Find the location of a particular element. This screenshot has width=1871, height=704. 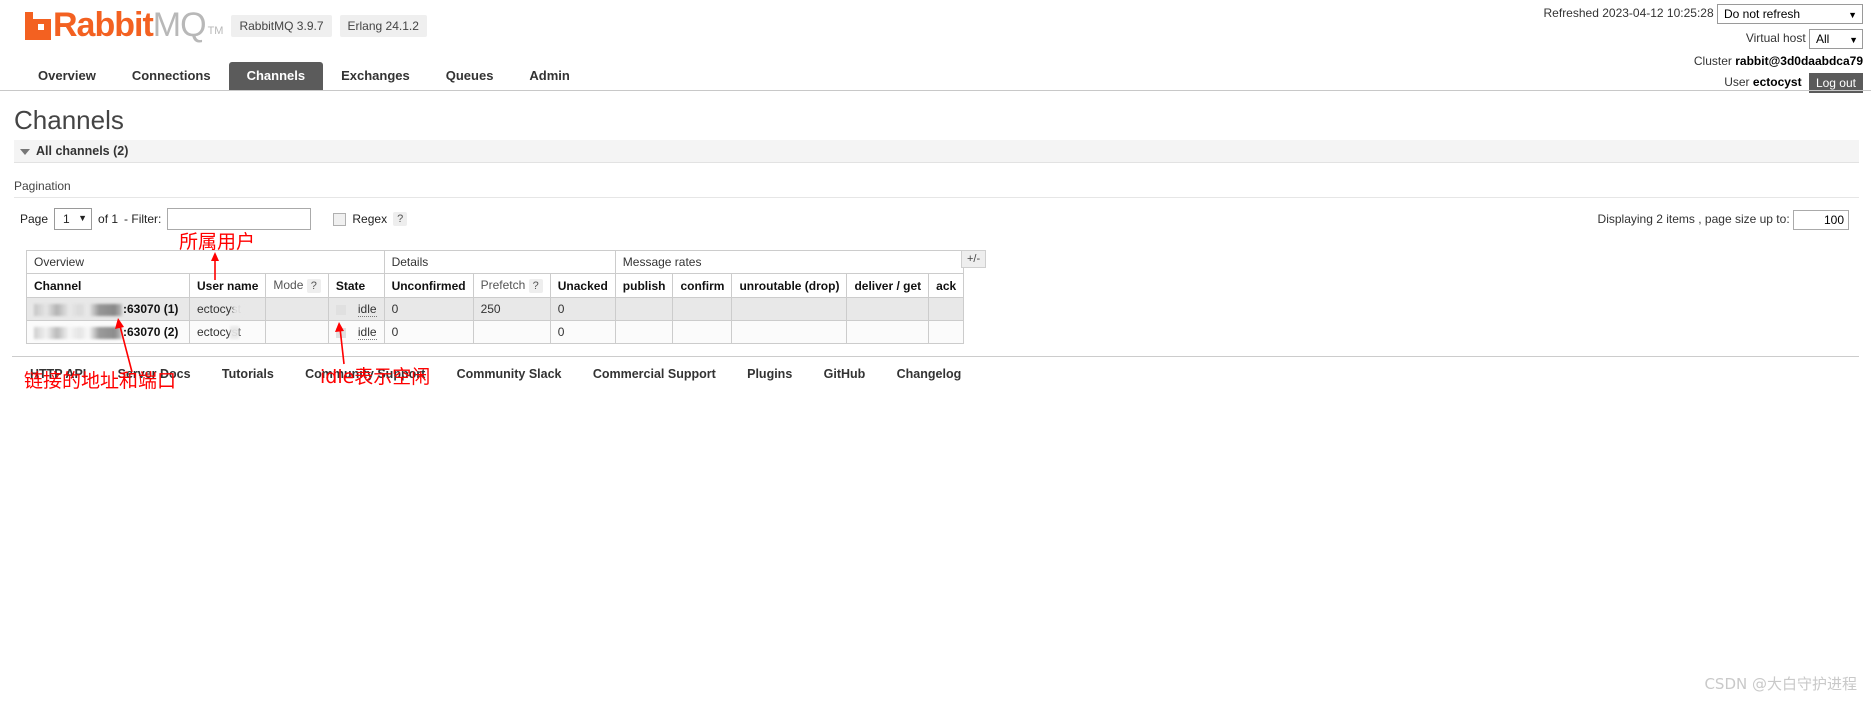

footer-link-commercial-support: Commercial Support is located at coordinates (654, 374).